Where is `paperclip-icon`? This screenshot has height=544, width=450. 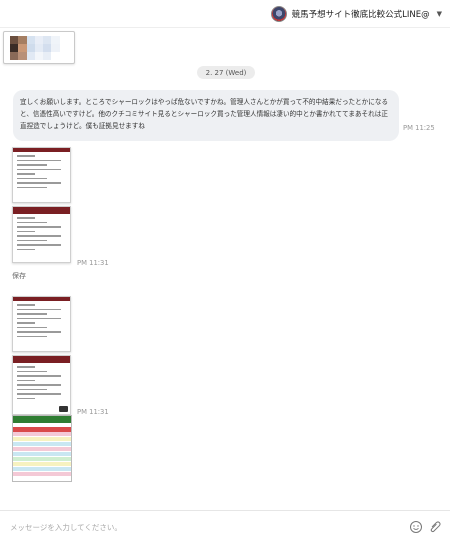
paperclip-icon is located at coordinates (435, 527).